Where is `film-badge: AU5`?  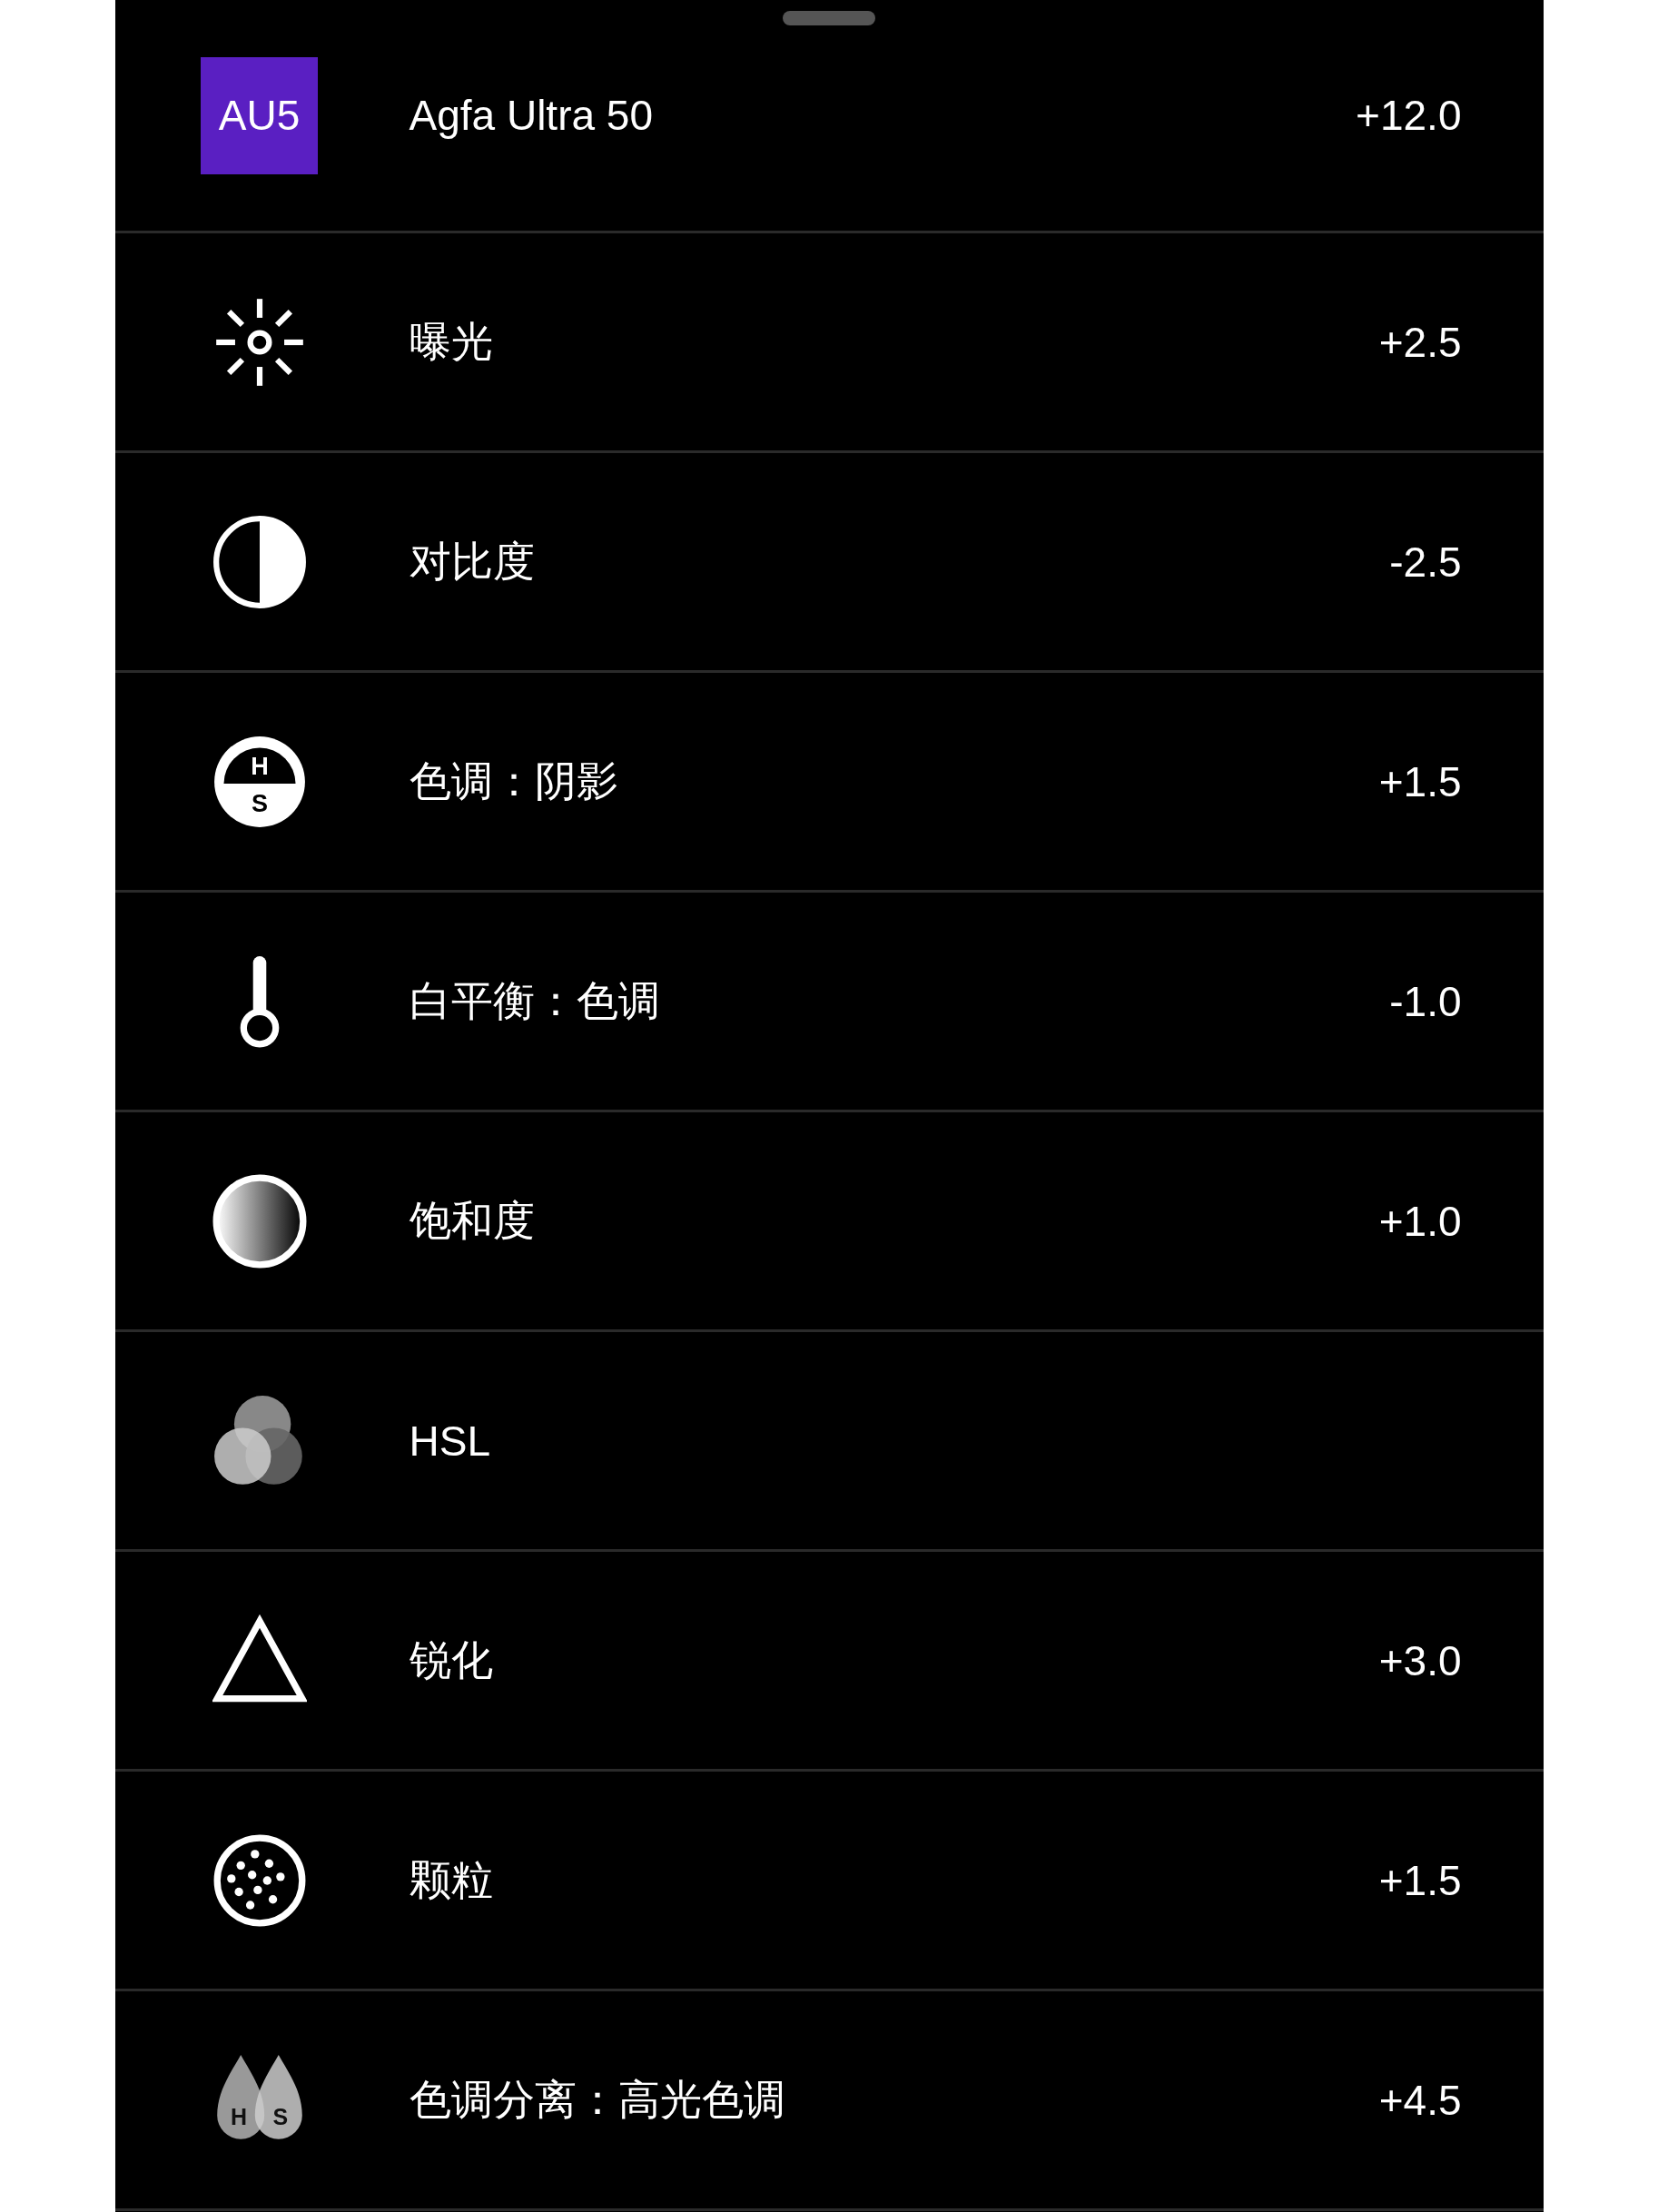
film-badge: AU5 is located at coordinates (259, 115).